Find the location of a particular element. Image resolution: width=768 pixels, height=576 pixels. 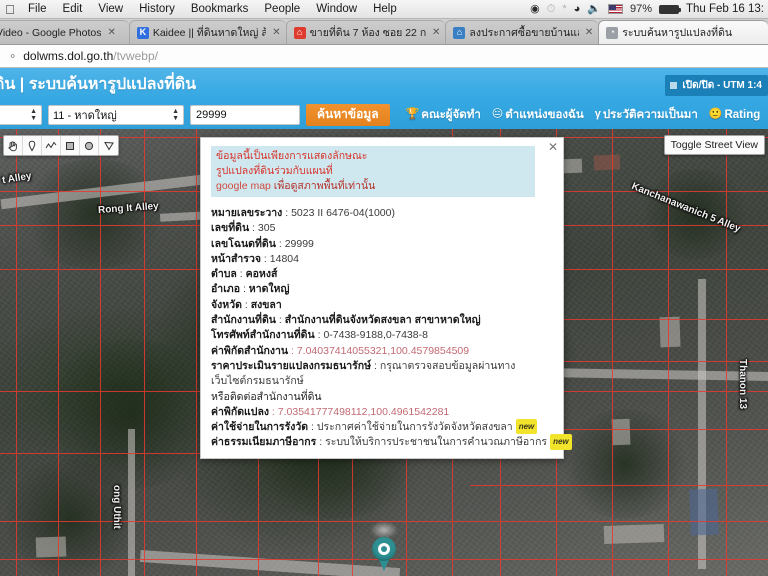

row-province: จังหวัด : สงขลา is located at coordinates (382, 305).